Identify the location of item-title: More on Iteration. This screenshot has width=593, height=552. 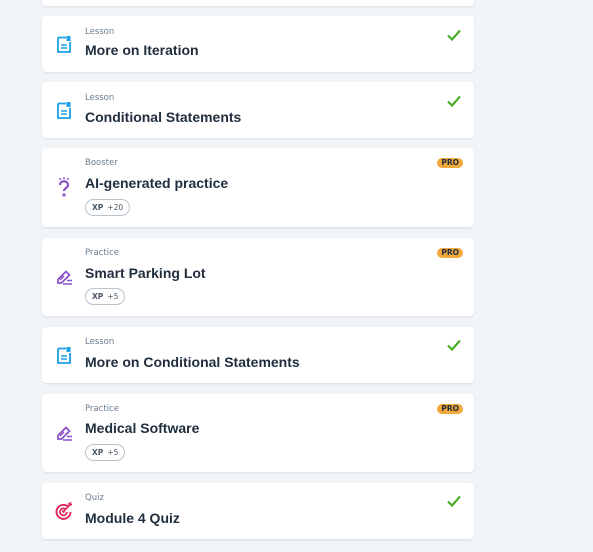
(142, 50).